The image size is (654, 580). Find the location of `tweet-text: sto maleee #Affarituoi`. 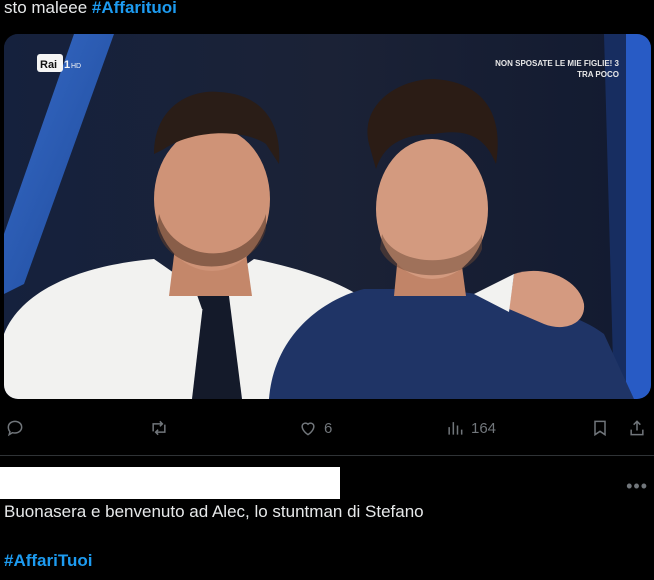

tweet-text: sto maleee #Affarituoi is located at coordinates (90, 9).